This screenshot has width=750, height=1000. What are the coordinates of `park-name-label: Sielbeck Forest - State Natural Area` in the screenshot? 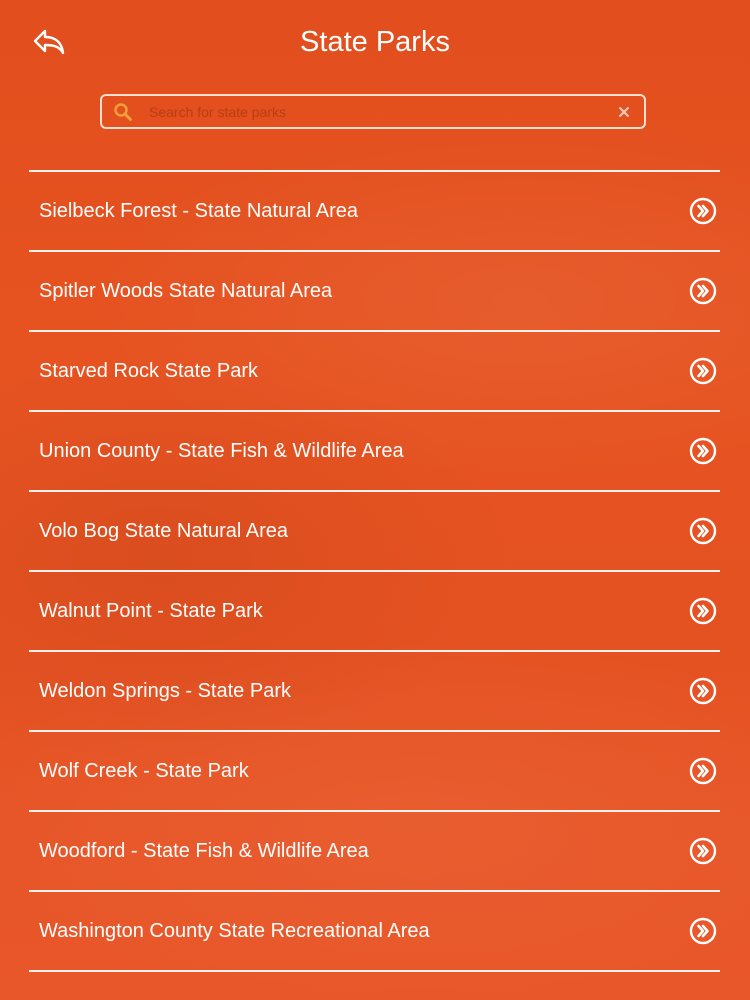 It's located at (199, 210).